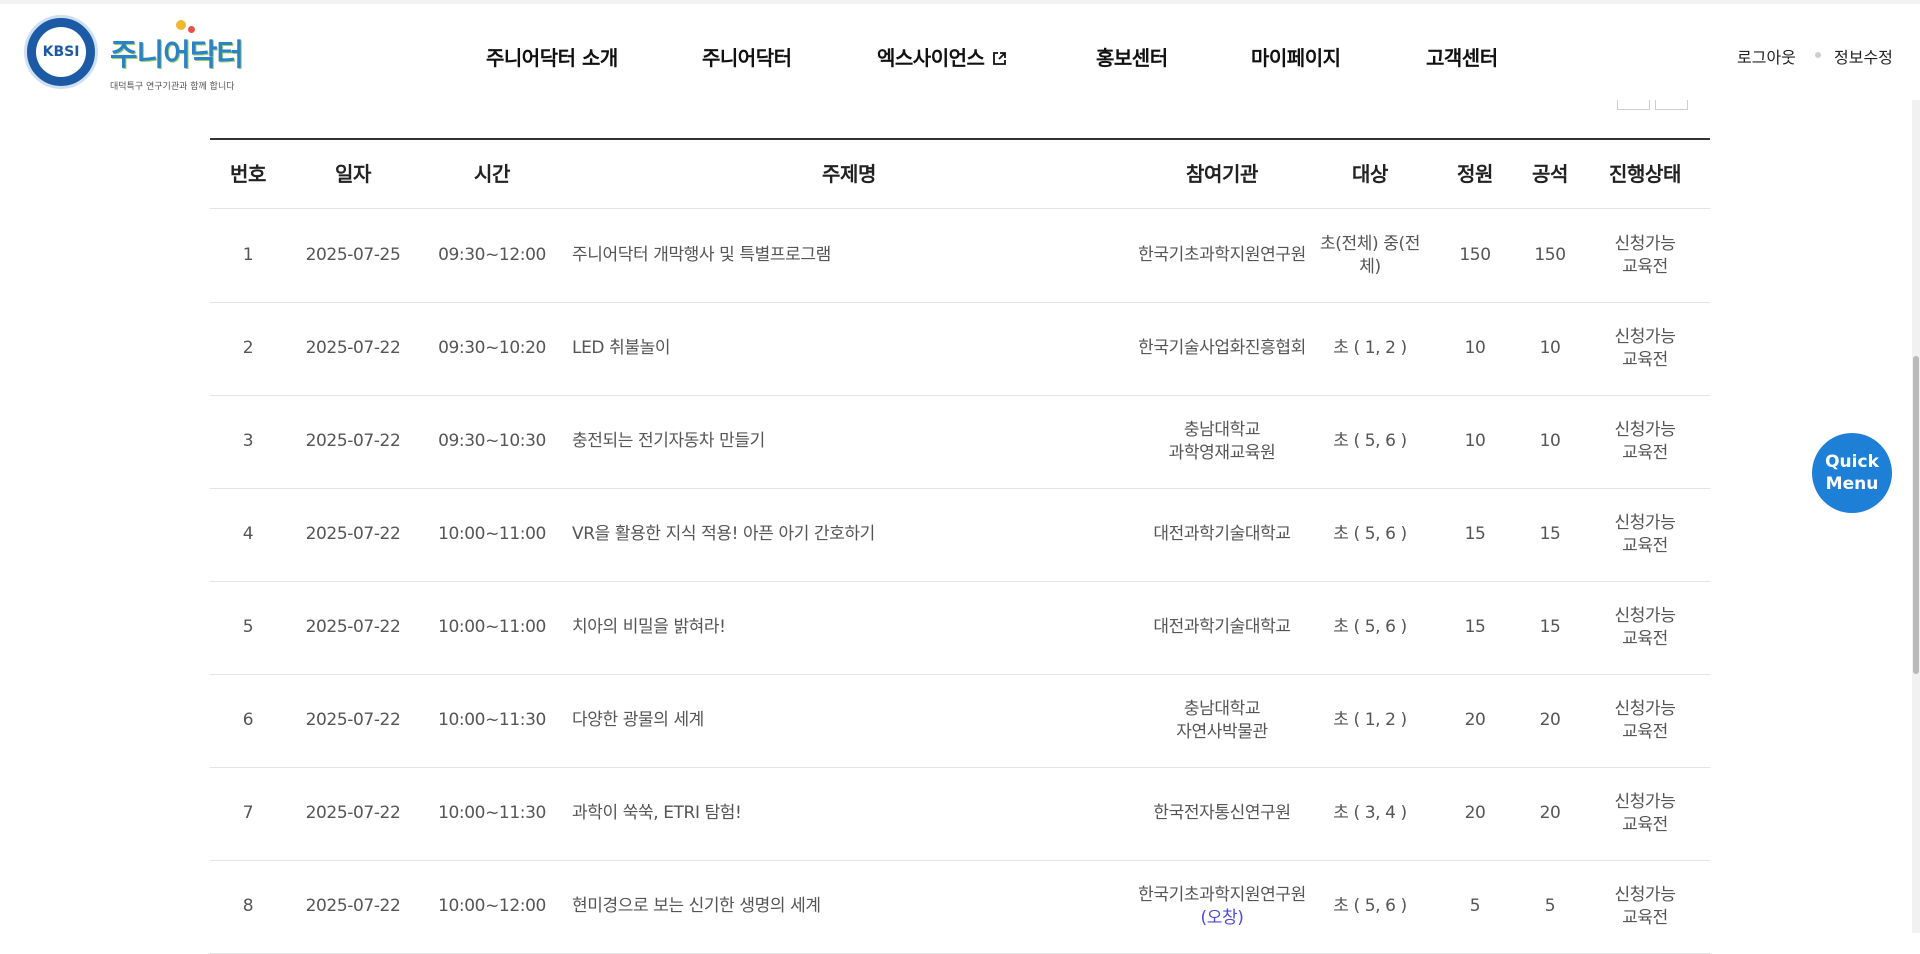 Image resolution: width=1920 pixels, height=954 pixels. Describe the element at coordinates (1370, 534) in the screenshot. I see `cell-target: 초 ( 5, 6 )` at that location.